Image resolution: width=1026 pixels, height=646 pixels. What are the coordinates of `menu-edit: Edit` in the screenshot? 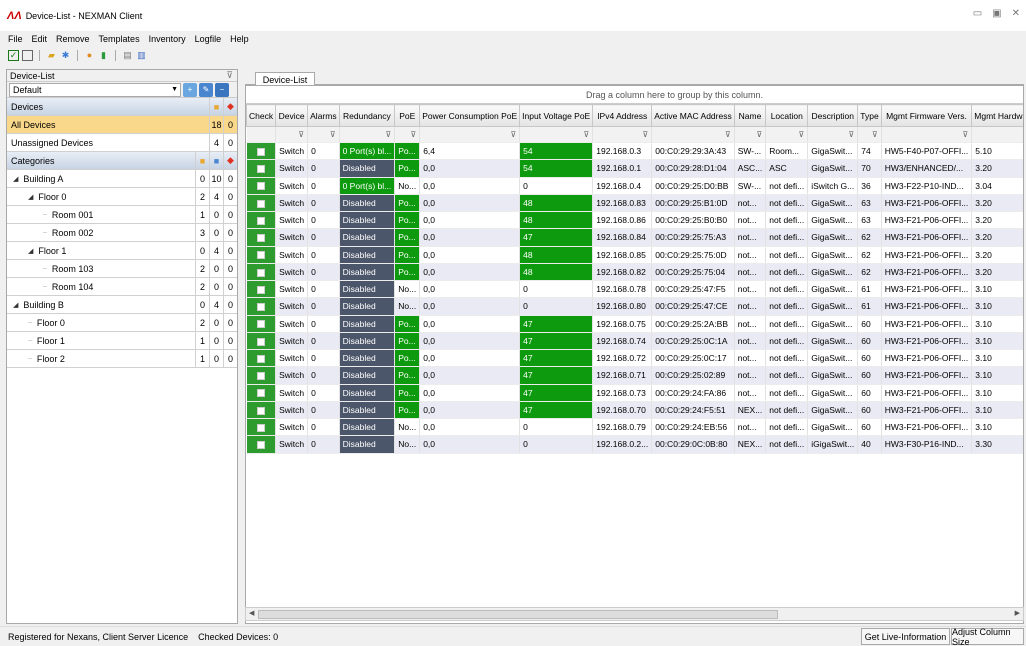 It's located at (40, 39).